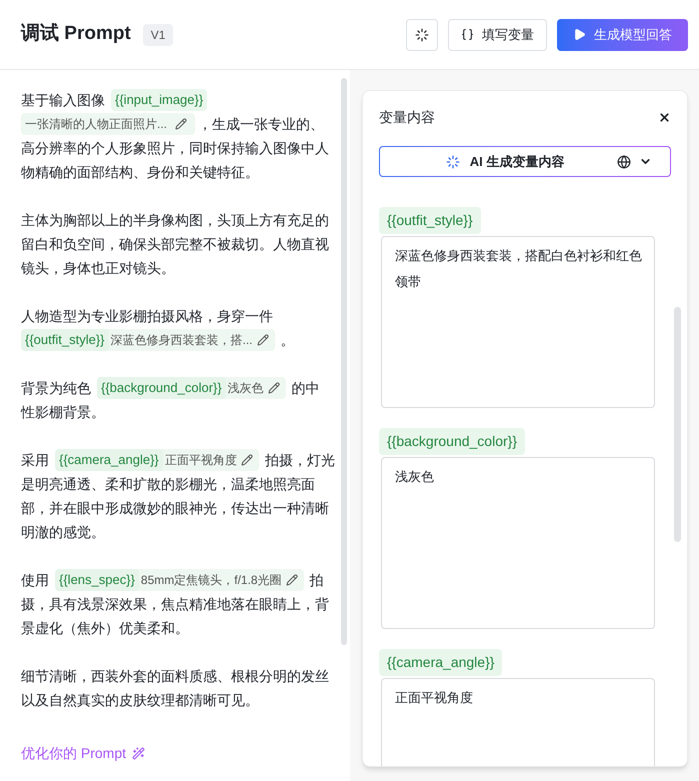 This screenshot has height=781, width=699. I want to click on prompt-text: 主体为胸部以上的半身像构图，头顶上方有充足的, so click(175, 220).